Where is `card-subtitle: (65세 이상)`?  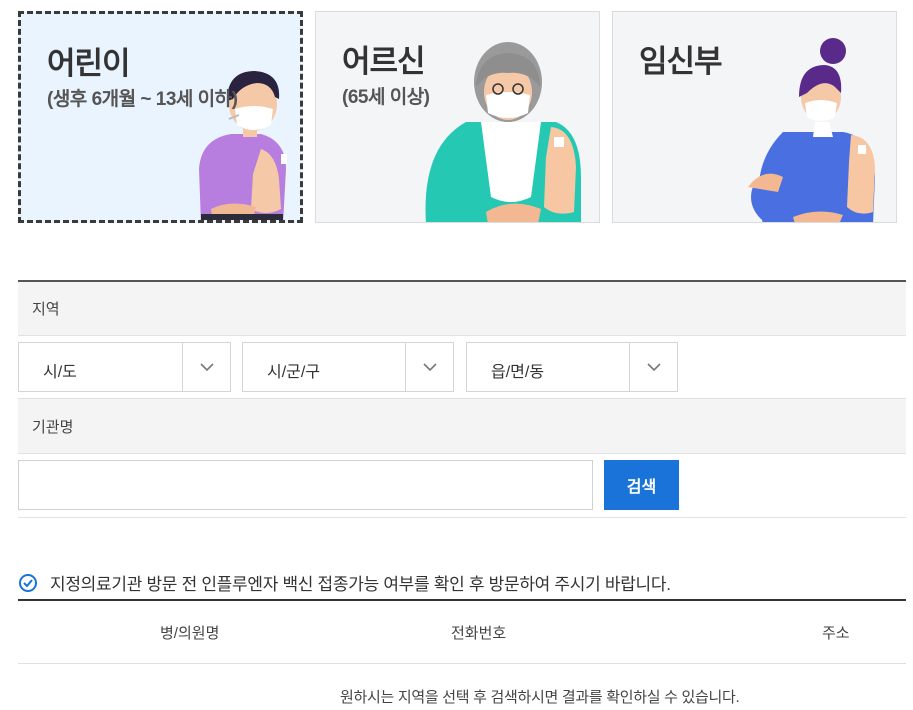 card-subtitle: (65세 이상) is located at coordinates (386, 97).